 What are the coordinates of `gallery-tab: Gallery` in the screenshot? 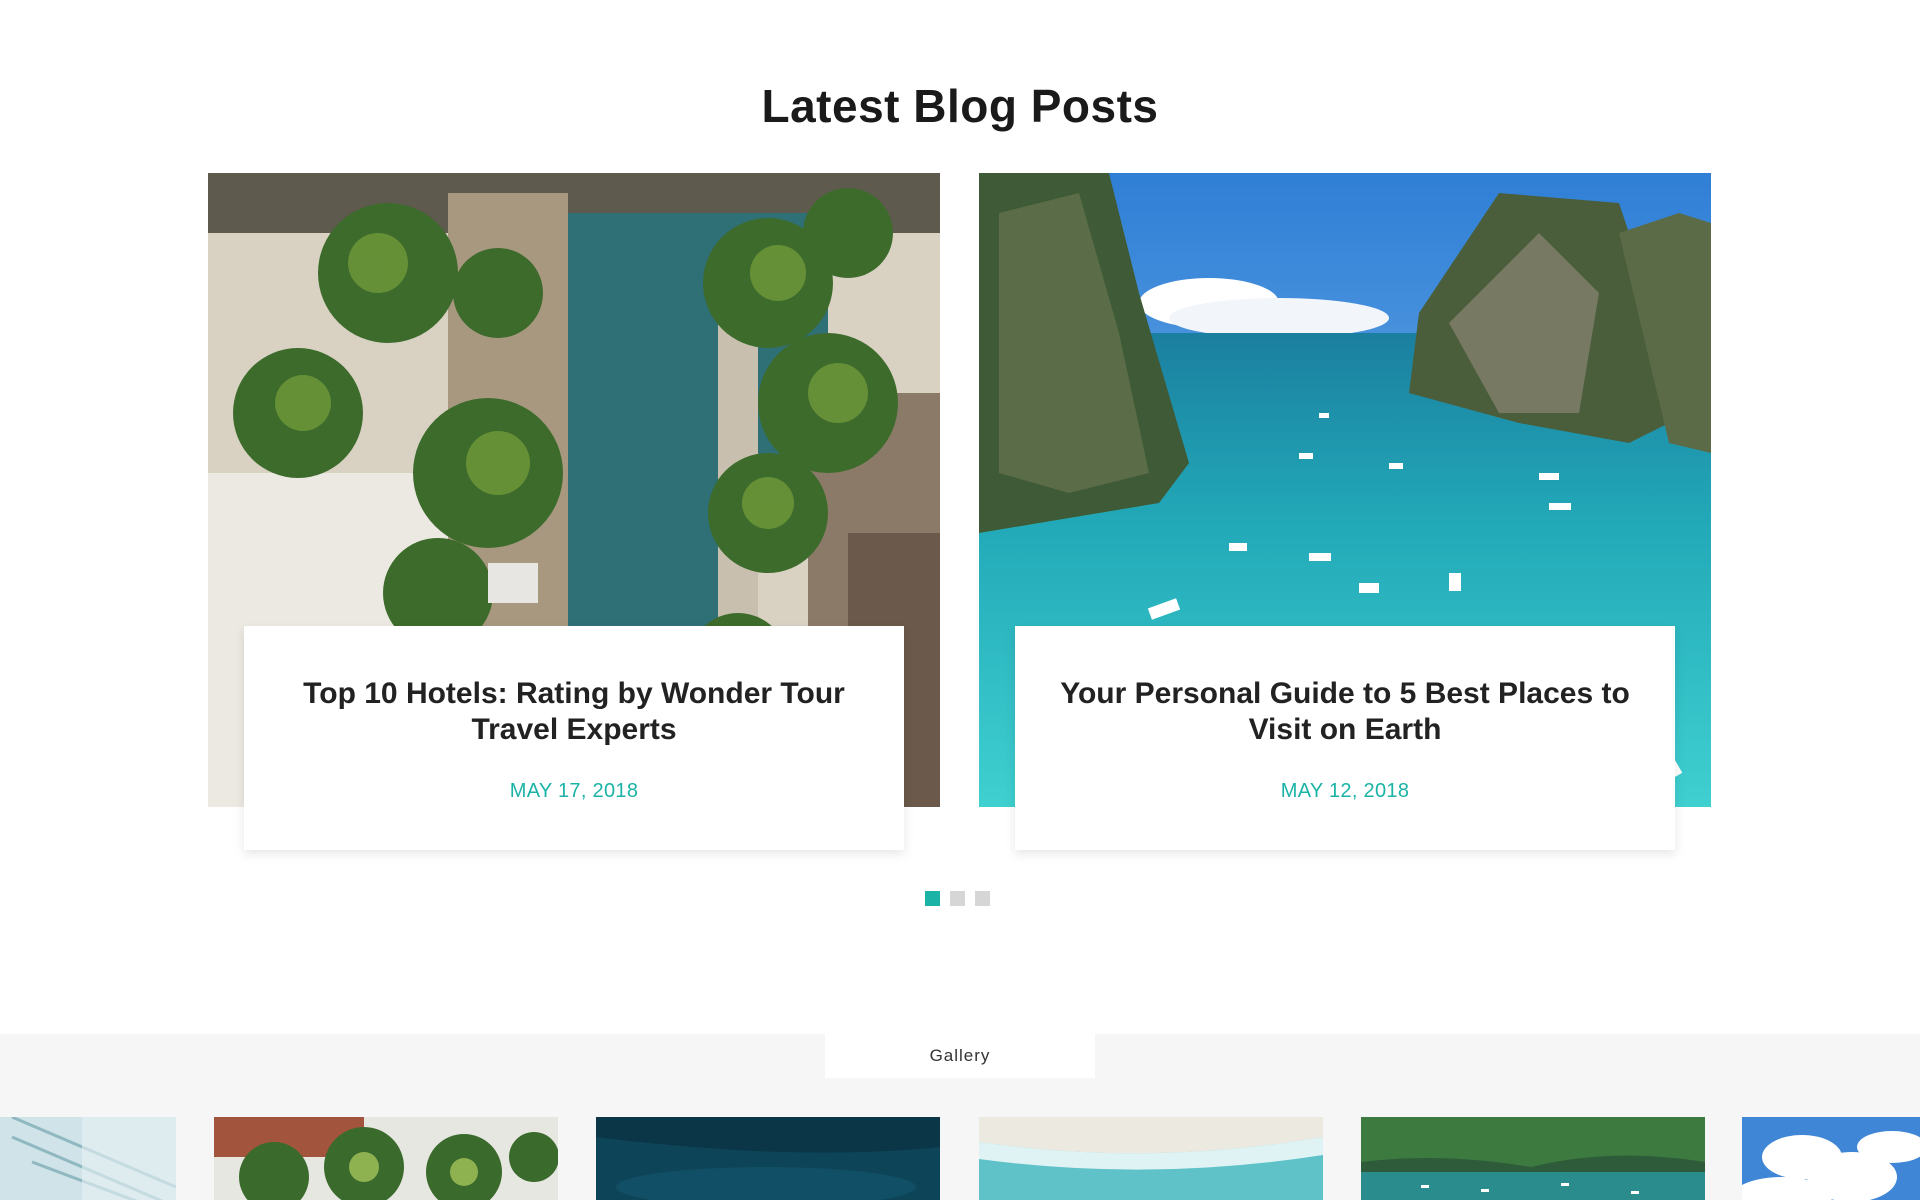 It's located at (960, 1056).